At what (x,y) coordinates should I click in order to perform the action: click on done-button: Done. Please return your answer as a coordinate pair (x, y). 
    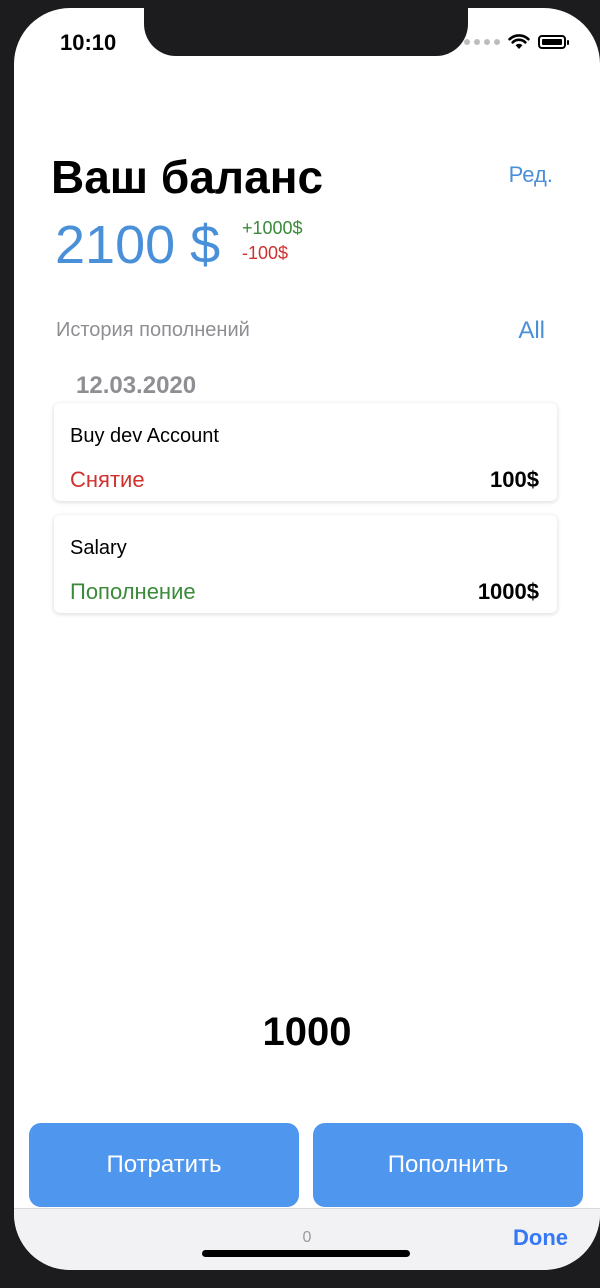
    Looking at the image, I should click on (540, 1238).